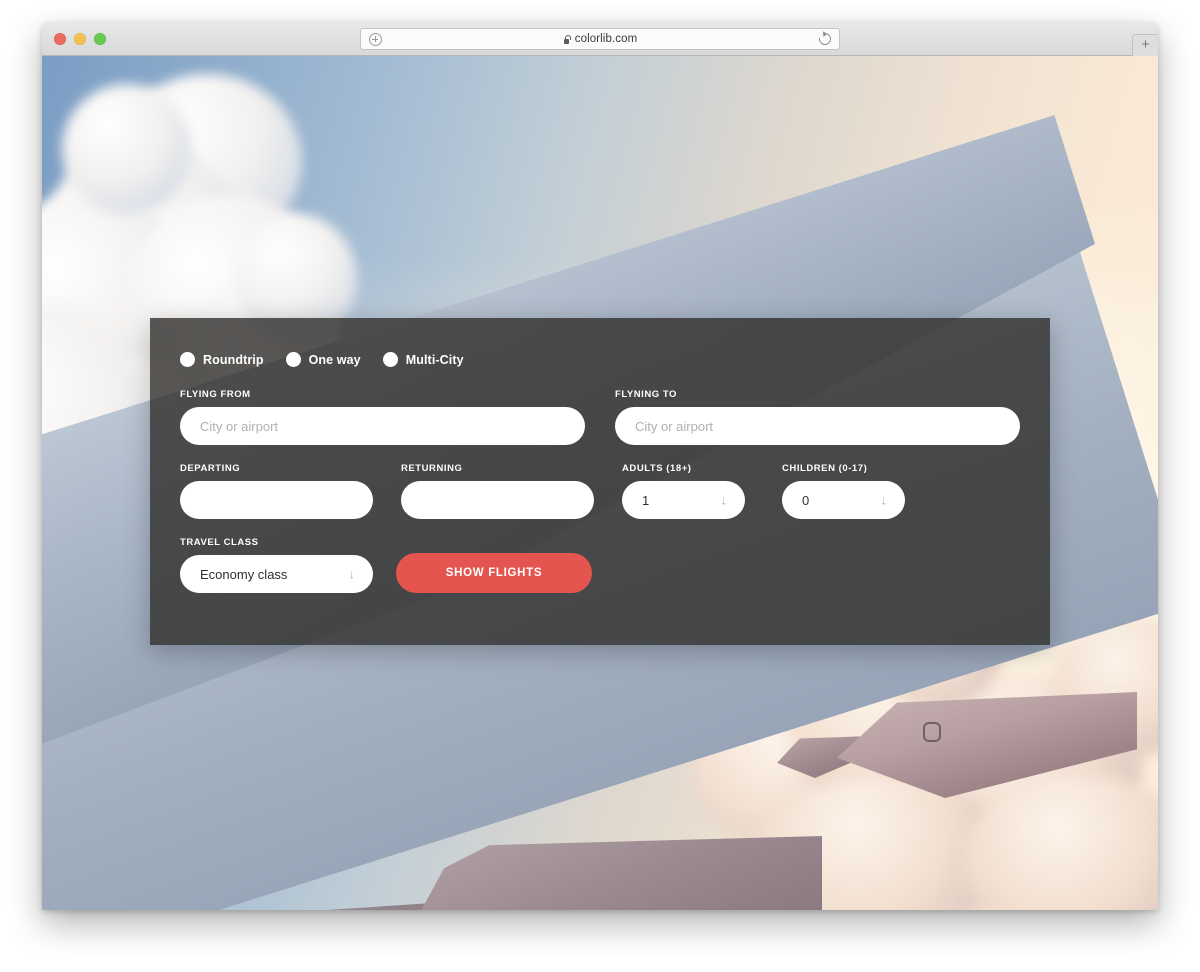  What do you see at coordinates (432, 468) in the screenshot?
I see `returning-label: RETURNING` at bounding box center [432, 468].